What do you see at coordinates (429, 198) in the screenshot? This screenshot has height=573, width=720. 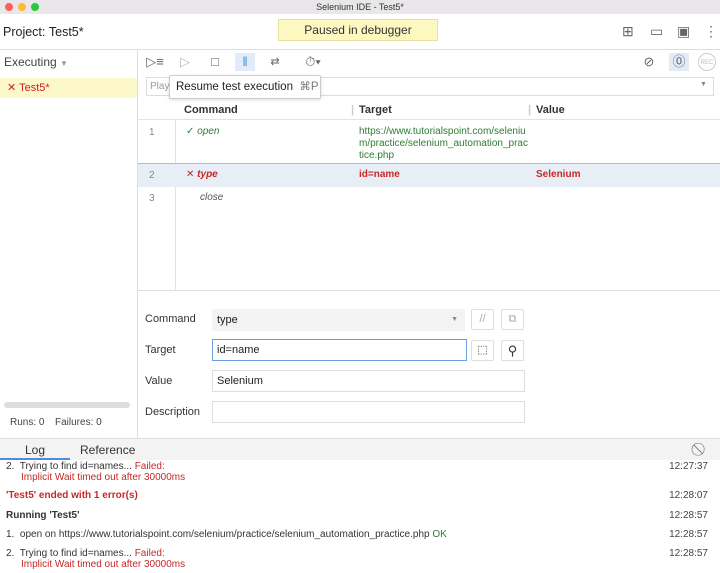 I see `table-row: 3 close` at bounding box center [429, 198].